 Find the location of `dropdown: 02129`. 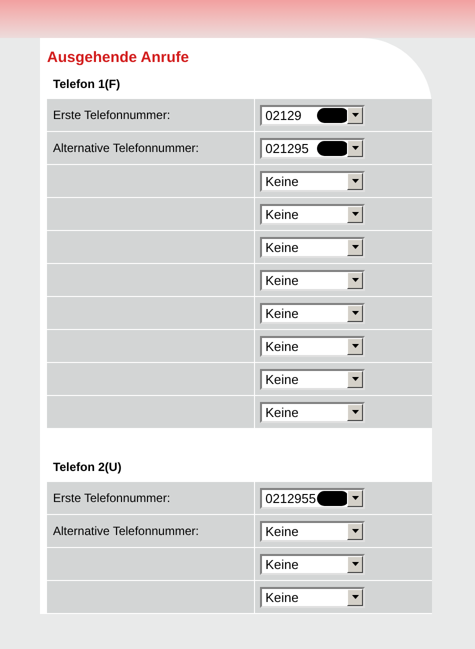

dropdown: 02129 is located at coordinates (313, 115).